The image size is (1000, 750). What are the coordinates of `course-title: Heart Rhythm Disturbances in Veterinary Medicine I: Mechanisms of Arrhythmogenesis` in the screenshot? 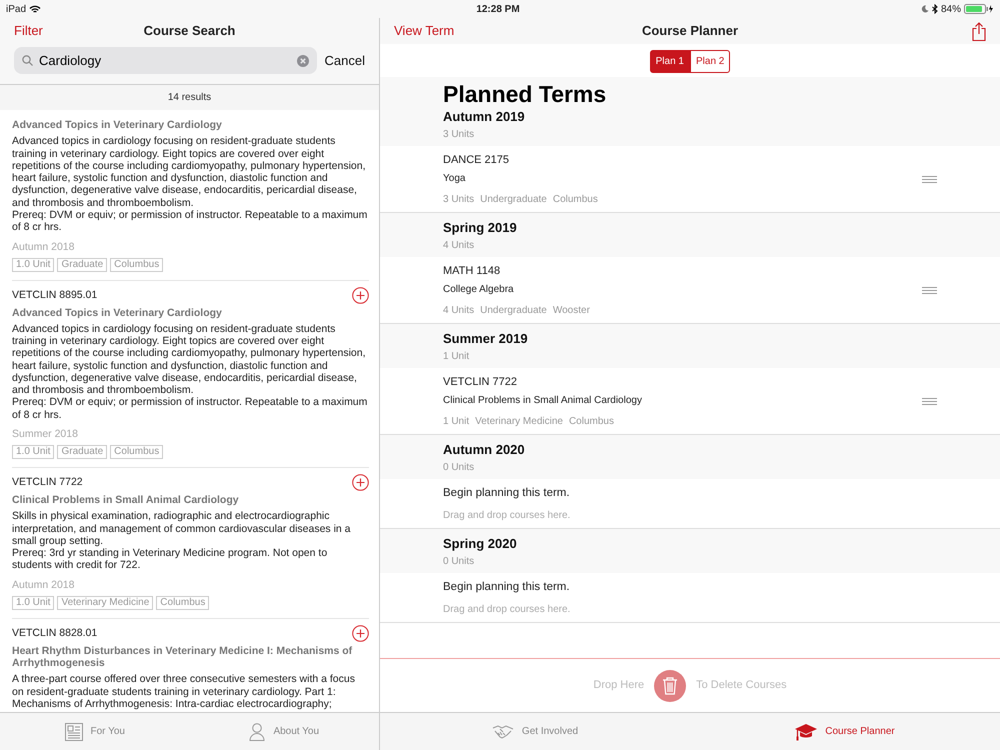 It's located at (183, 657).